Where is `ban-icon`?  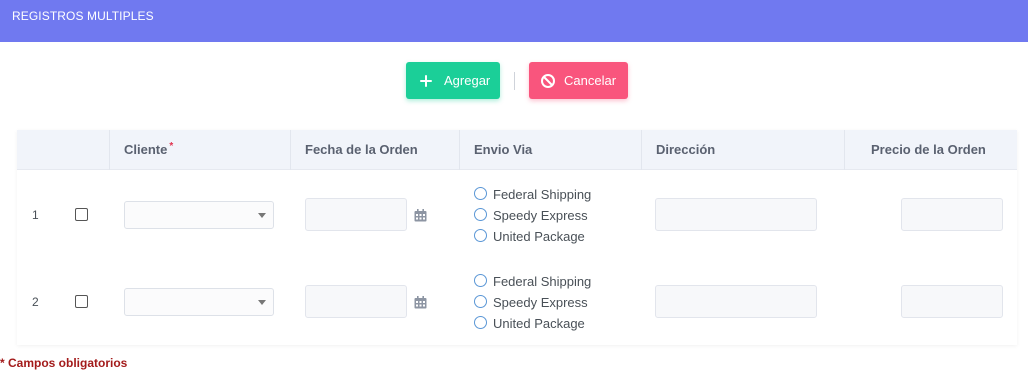
ban-icon is located at coordinates (548, 80).